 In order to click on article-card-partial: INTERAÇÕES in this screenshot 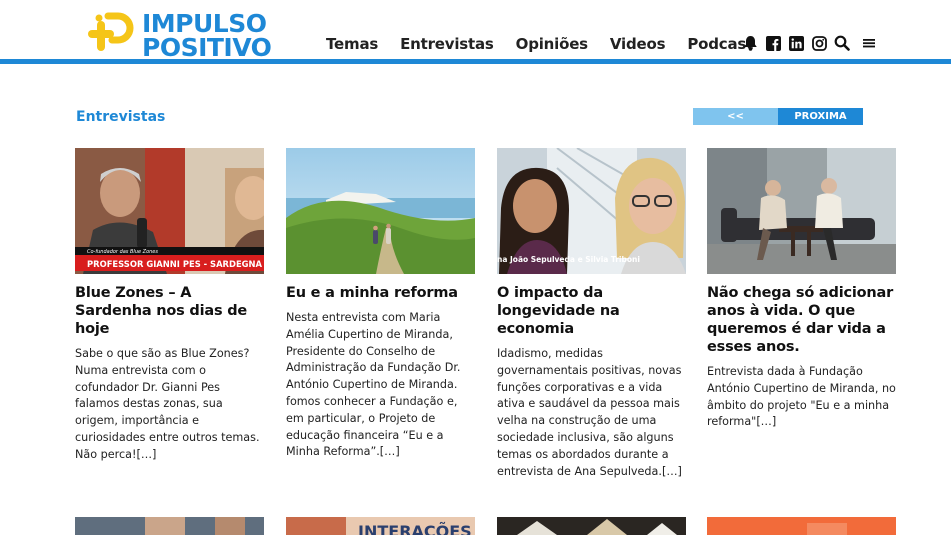, I will do `click(380, 526)`.